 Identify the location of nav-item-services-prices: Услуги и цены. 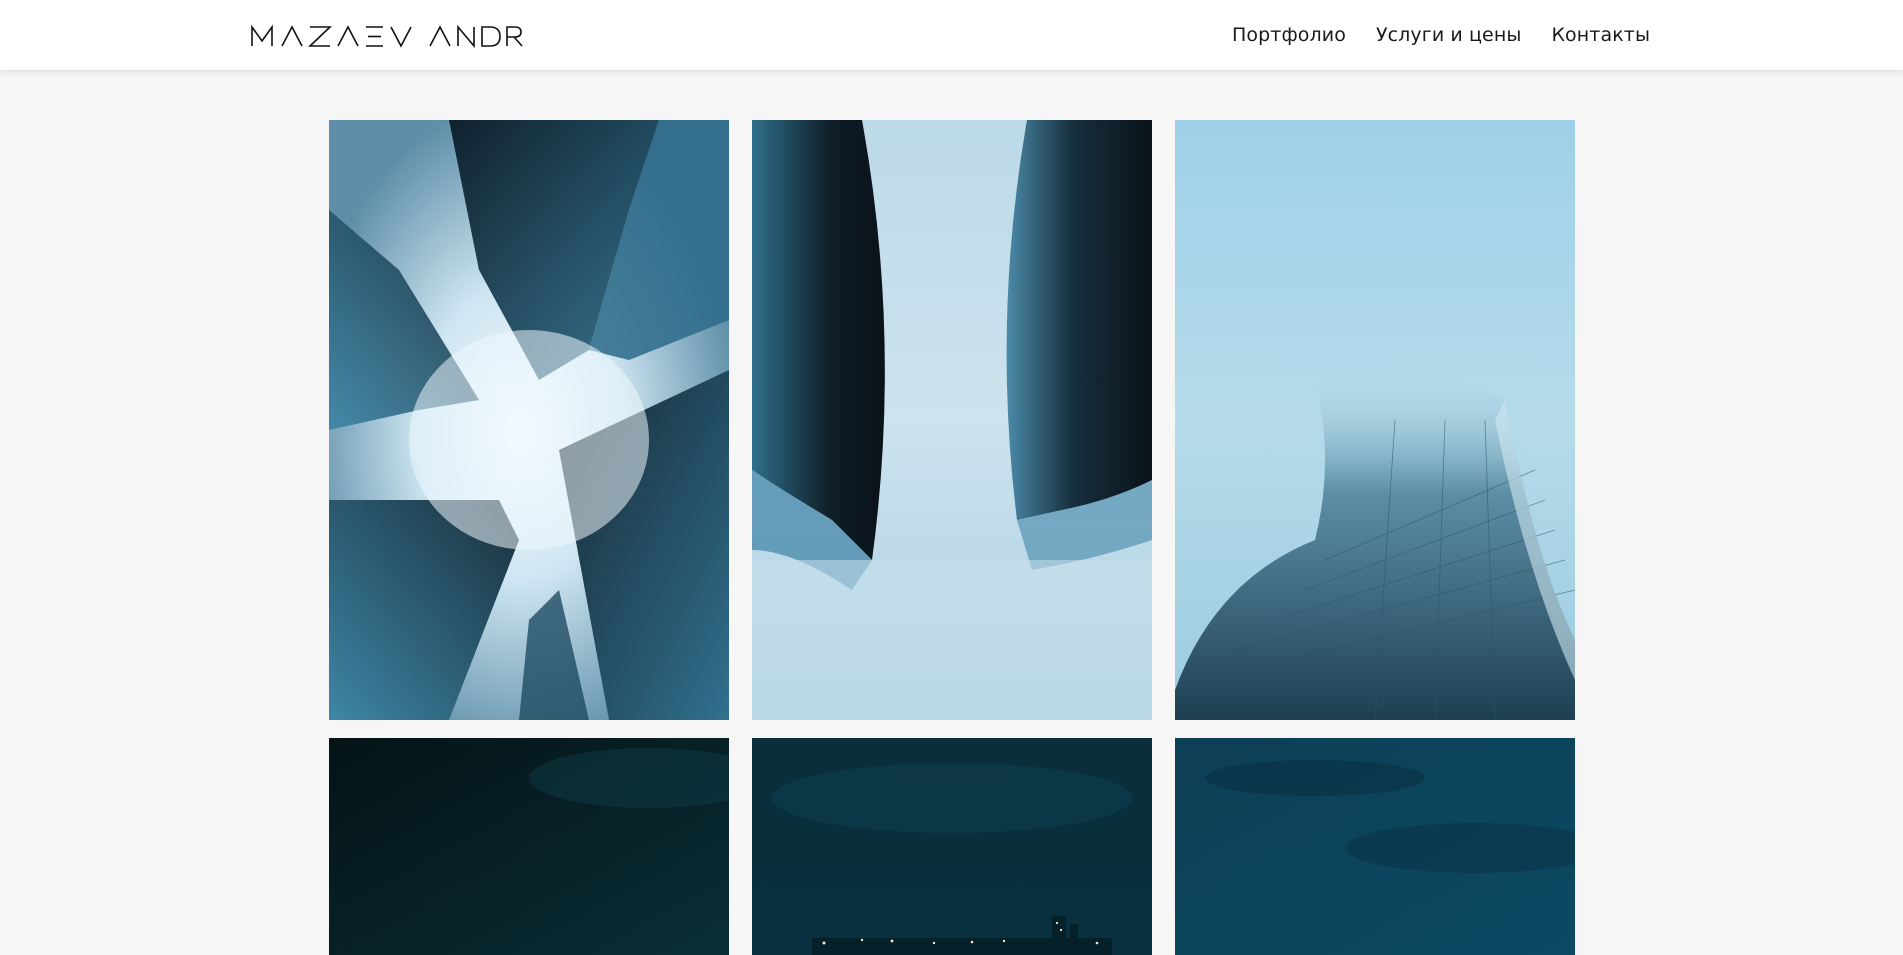
(1449, 35).